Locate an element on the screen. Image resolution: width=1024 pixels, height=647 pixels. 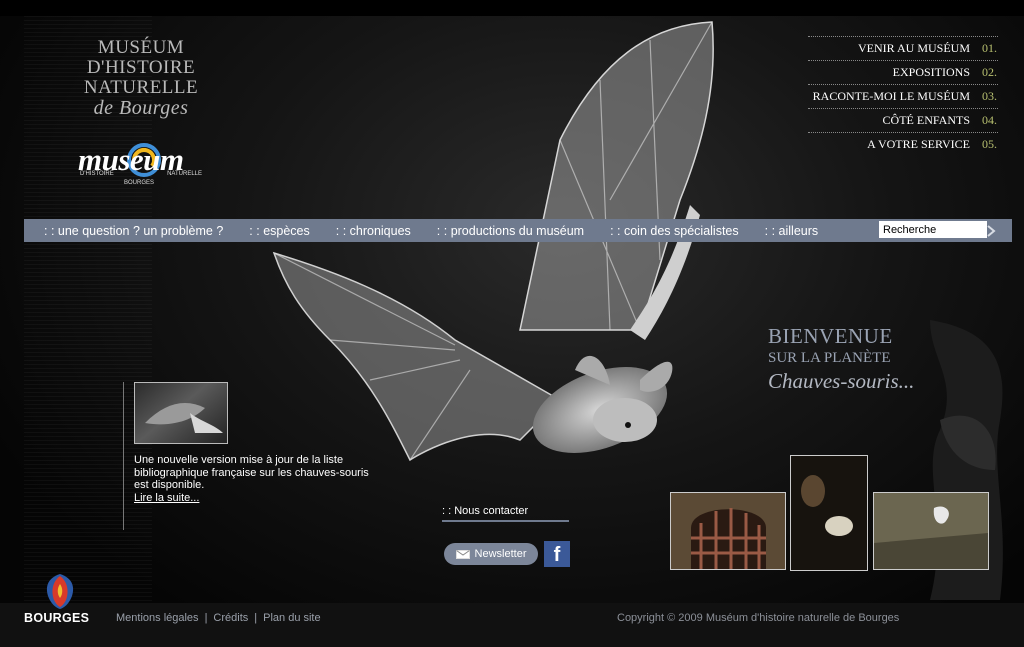
news-thumbnail is located at coordinates (181, 413).